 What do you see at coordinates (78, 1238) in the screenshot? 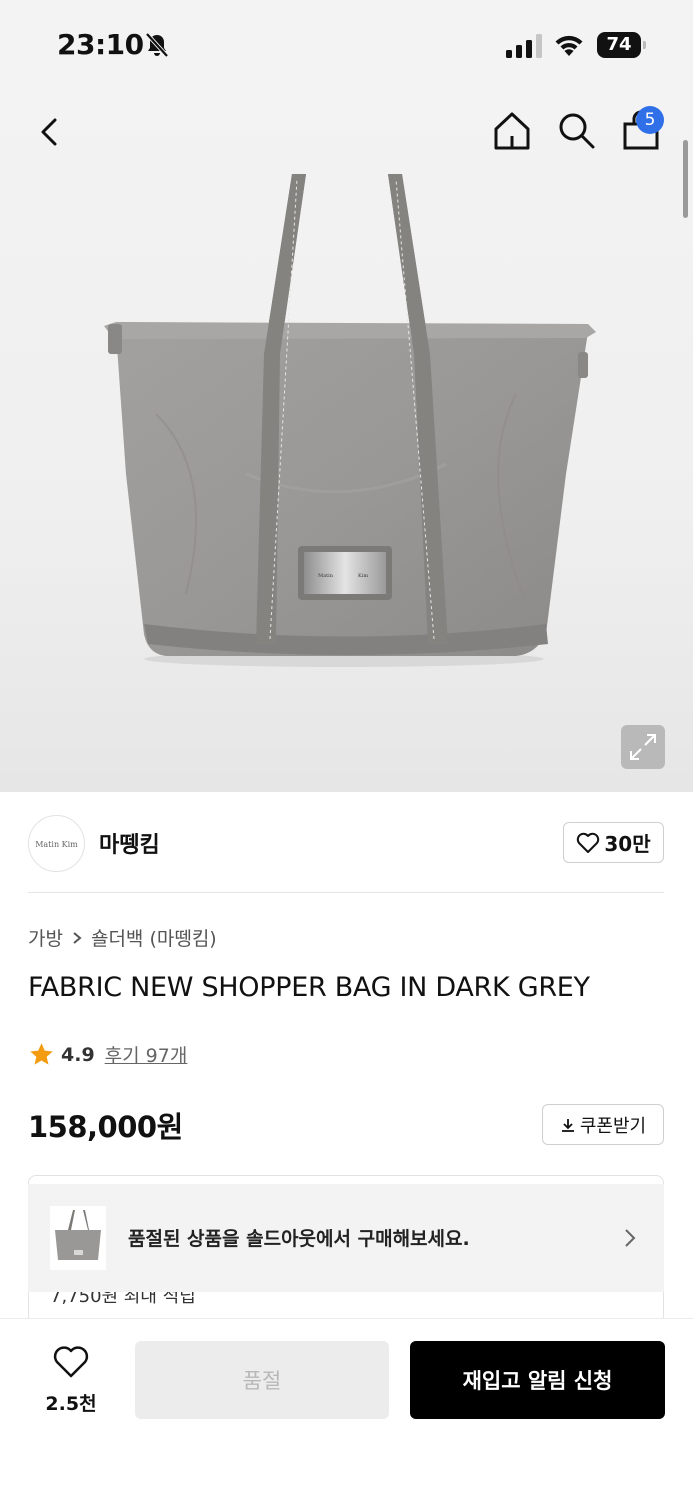
I see `banner-product-thumbnail` at bounding box center [78, 1238].